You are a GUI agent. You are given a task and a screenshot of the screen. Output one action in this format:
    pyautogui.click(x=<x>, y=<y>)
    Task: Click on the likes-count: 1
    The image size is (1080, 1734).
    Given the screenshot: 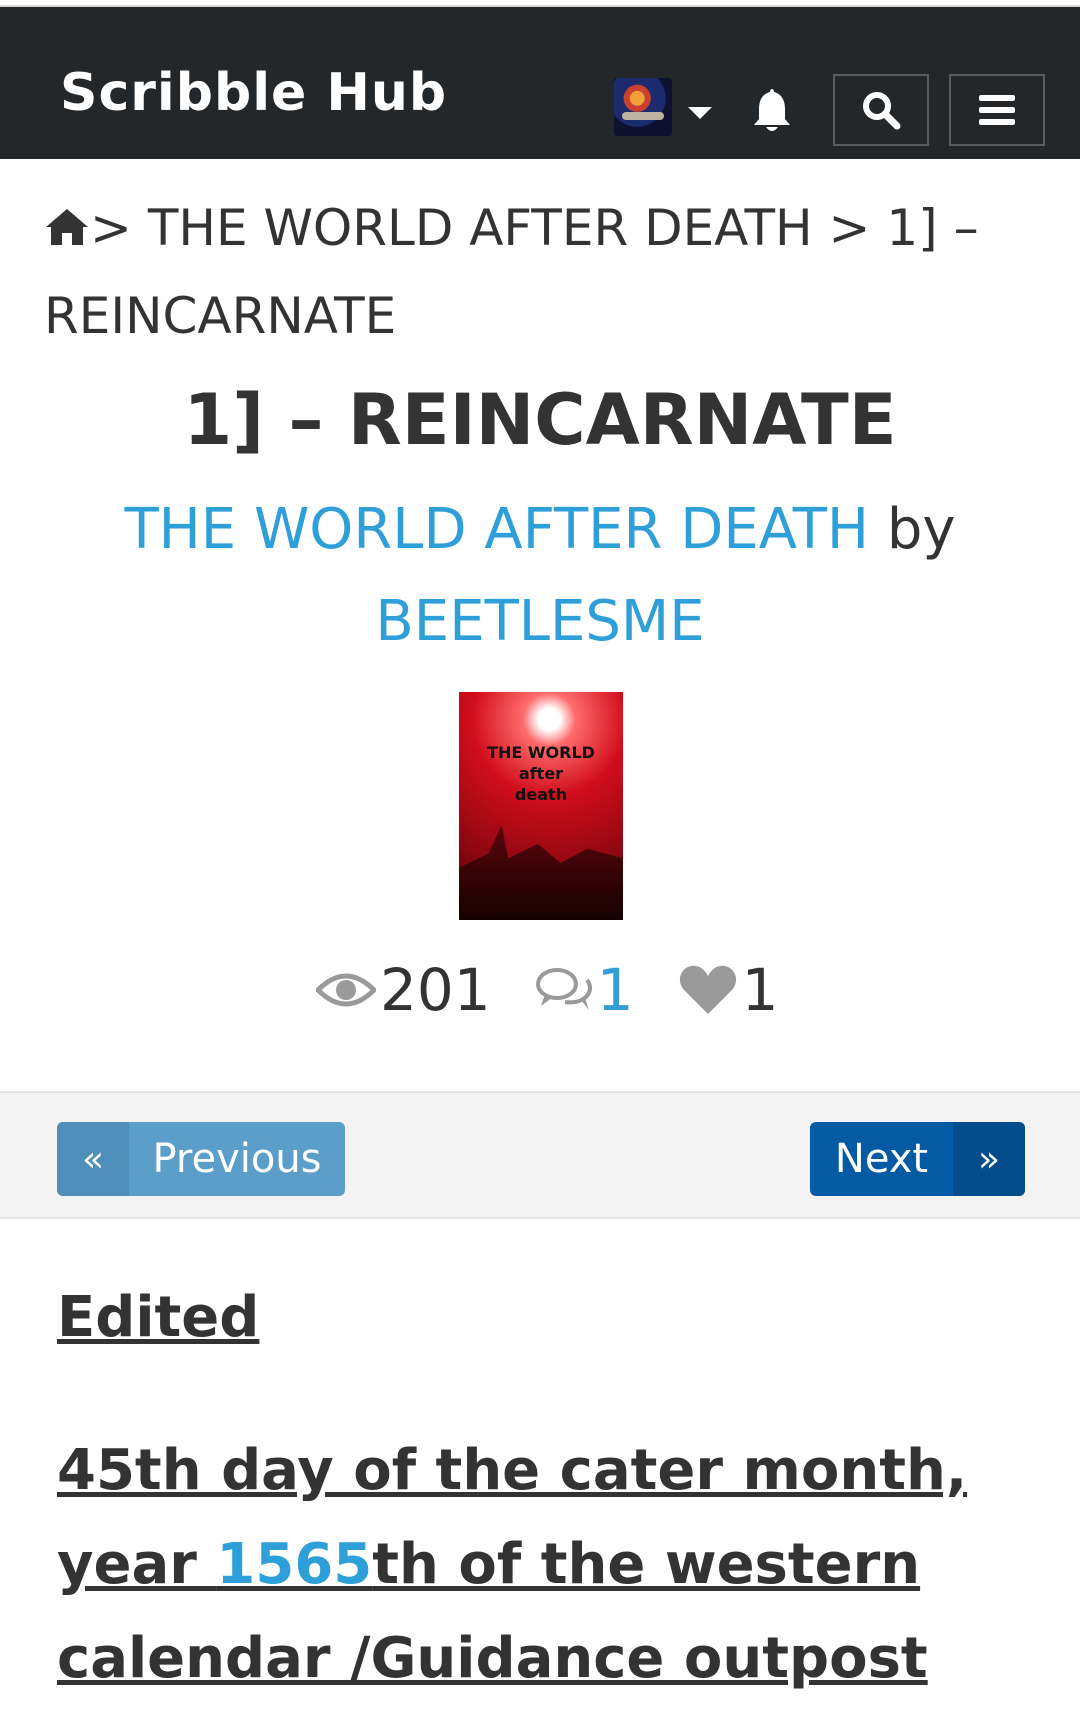 What is the action you would take?
    pyautogui.click(x=760, y=990)
    